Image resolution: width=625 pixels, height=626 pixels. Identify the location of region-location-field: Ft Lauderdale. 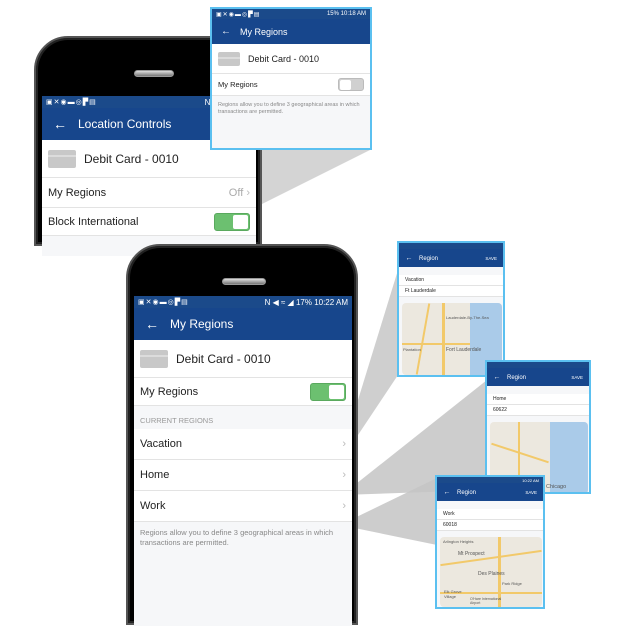
(451, 291).